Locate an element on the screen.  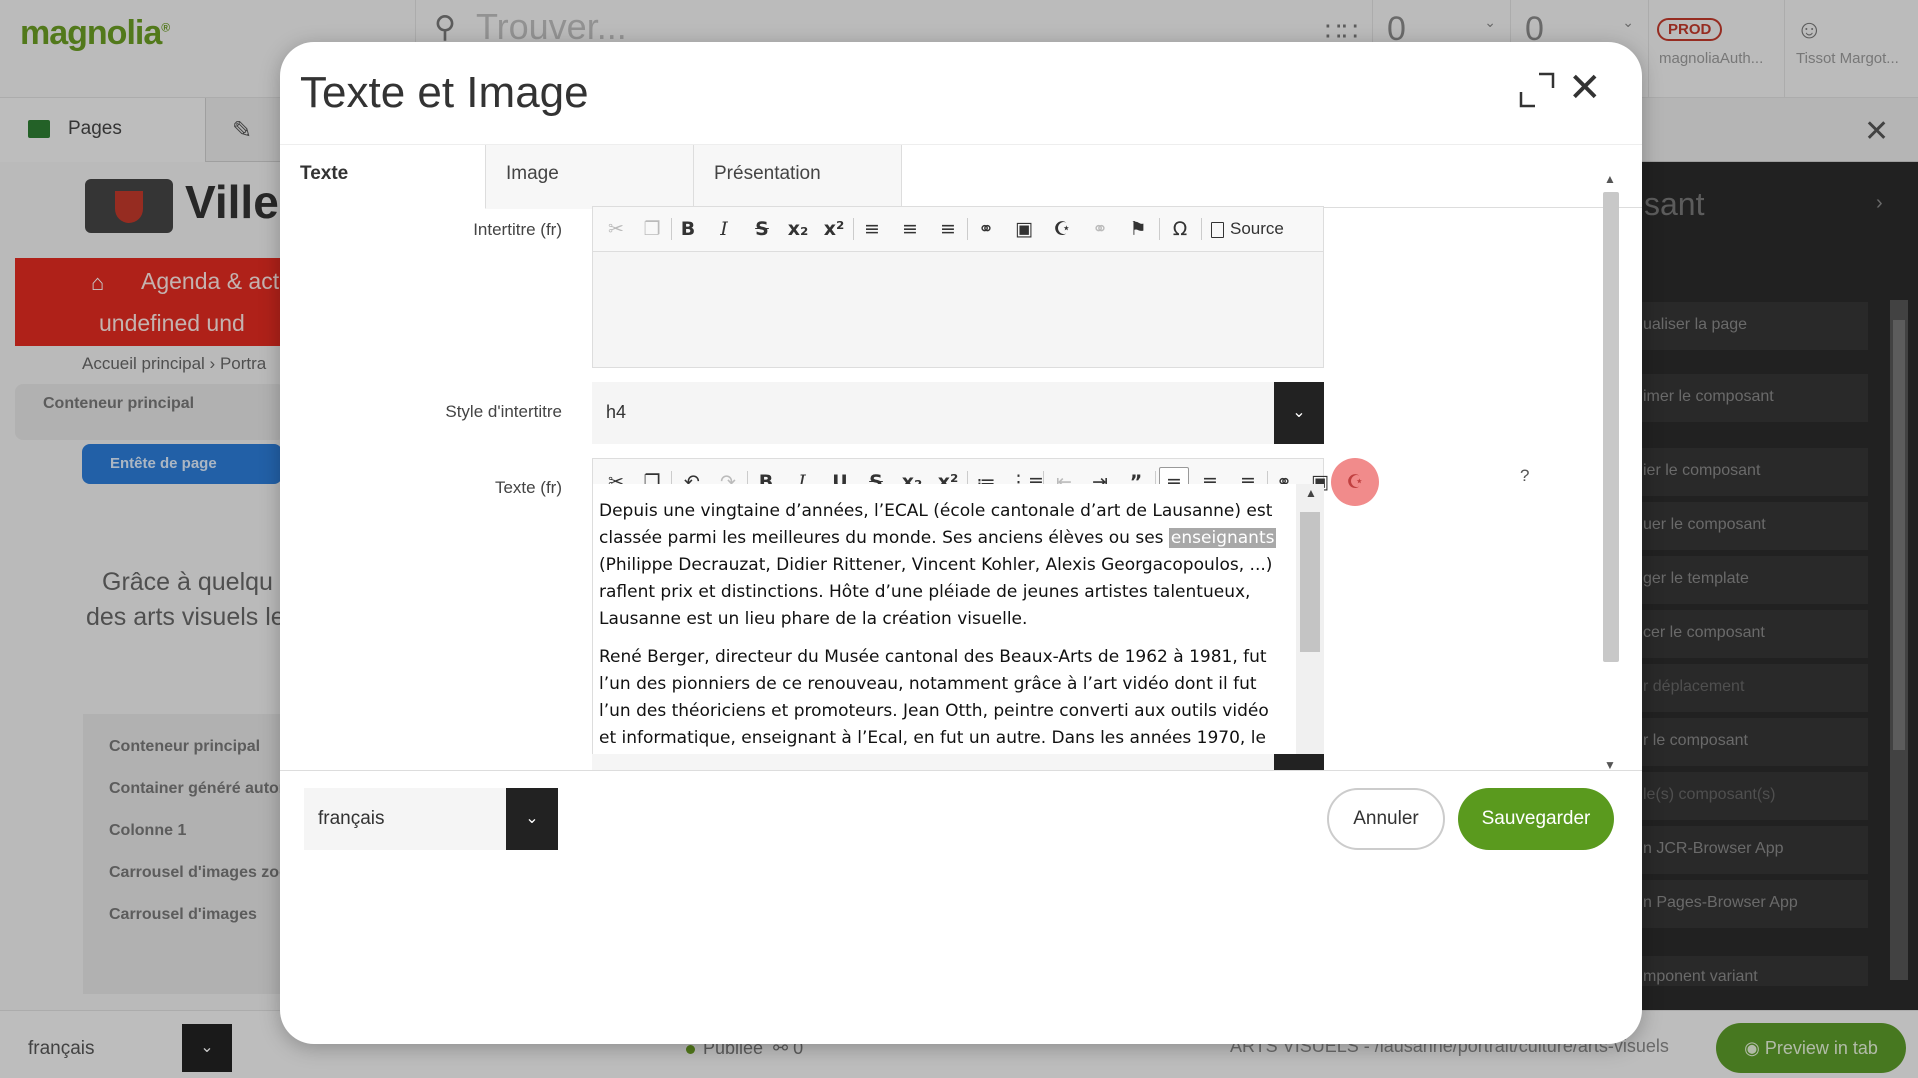
selected-text: enseignants is located at coordinates (1222, 538).